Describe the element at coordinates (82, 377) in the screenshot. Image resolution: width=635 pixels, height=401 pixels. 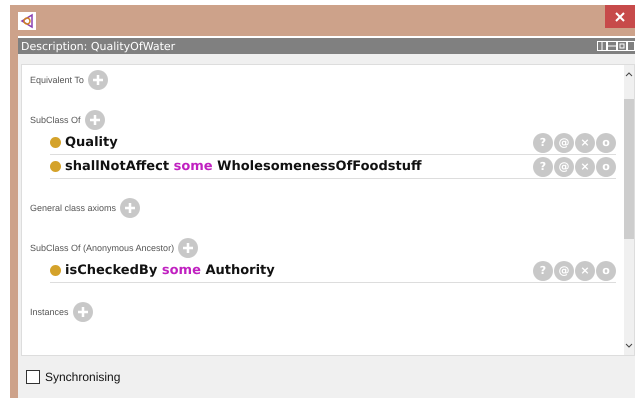
I see `checkbox-label: Synchronising` at that location.